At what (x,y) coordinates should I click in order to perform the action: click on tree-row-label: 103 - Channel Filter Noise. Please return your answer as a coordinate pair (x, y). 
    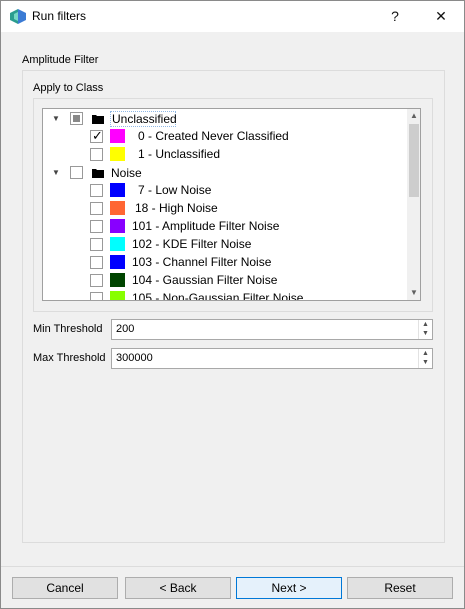
    Looking at the image, I should click on (202, 262).